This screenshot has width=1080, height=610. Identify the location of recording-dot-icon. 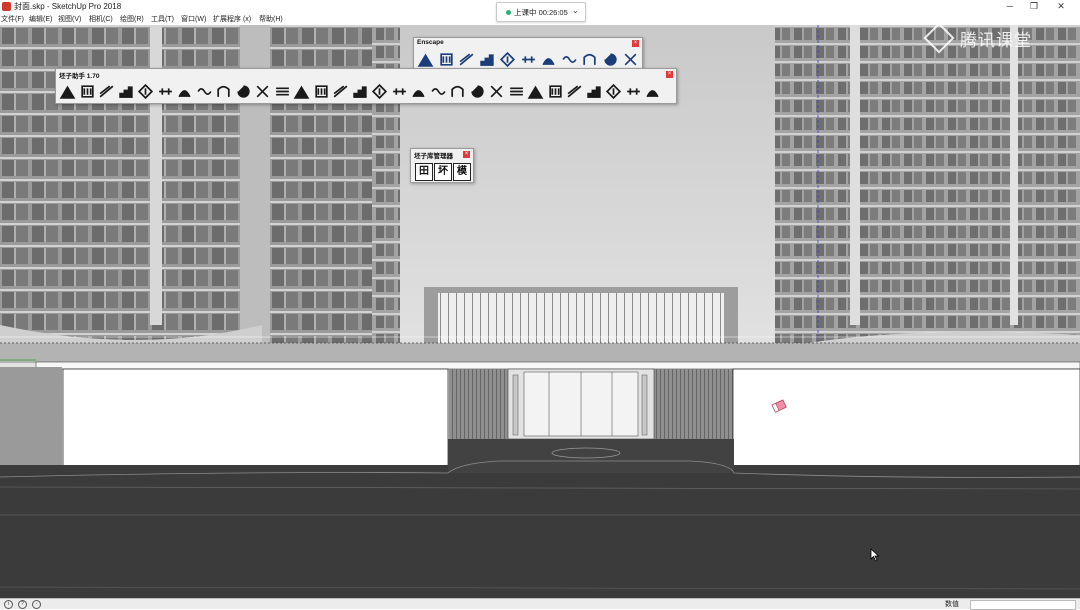
(508, 12).